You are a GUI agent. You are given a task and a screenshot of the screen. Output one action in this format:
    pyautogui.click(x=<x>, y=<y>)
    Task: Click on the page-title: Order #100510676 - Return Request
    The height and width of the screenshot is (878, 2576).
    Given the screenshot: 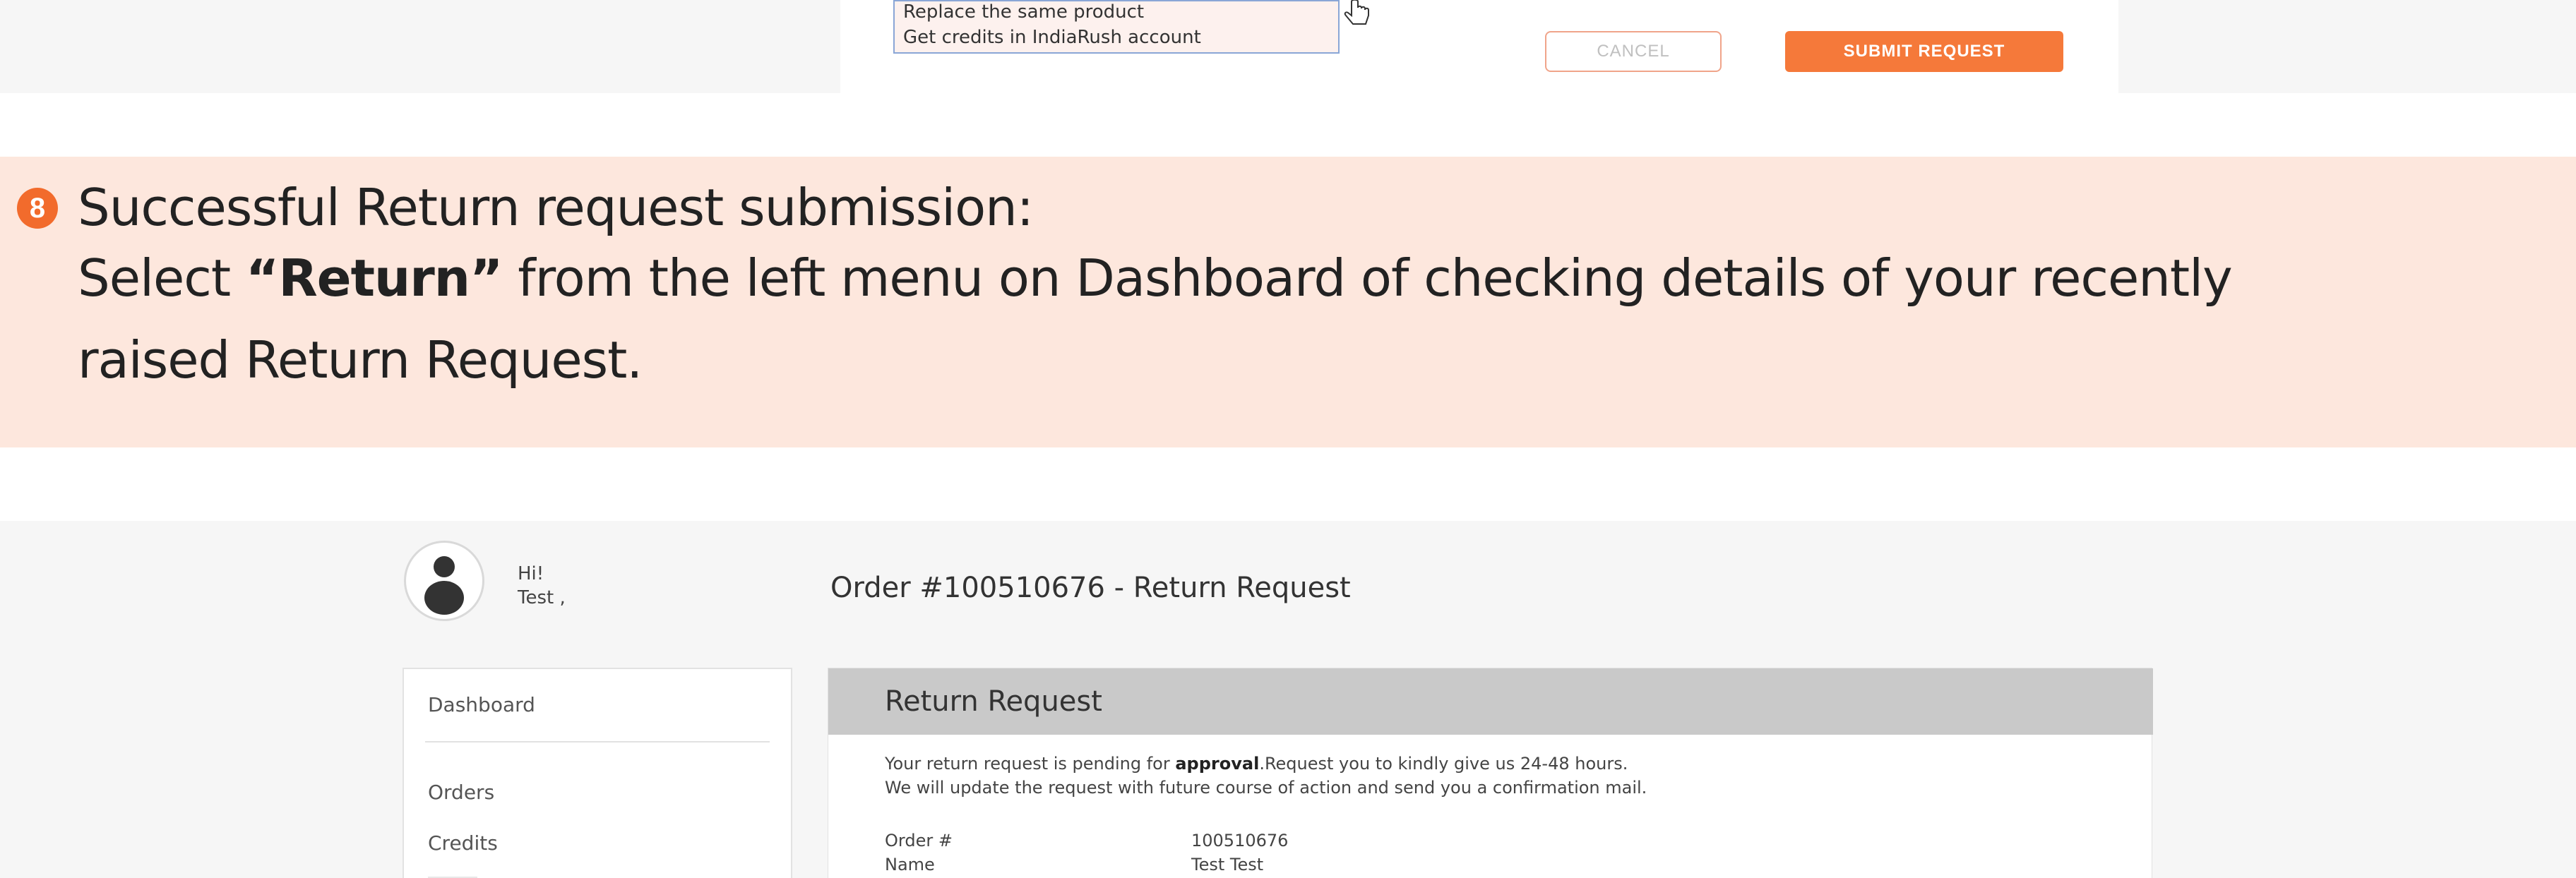 What is the action you would take?
    pyautogui.click(x=1090, y=588)
    